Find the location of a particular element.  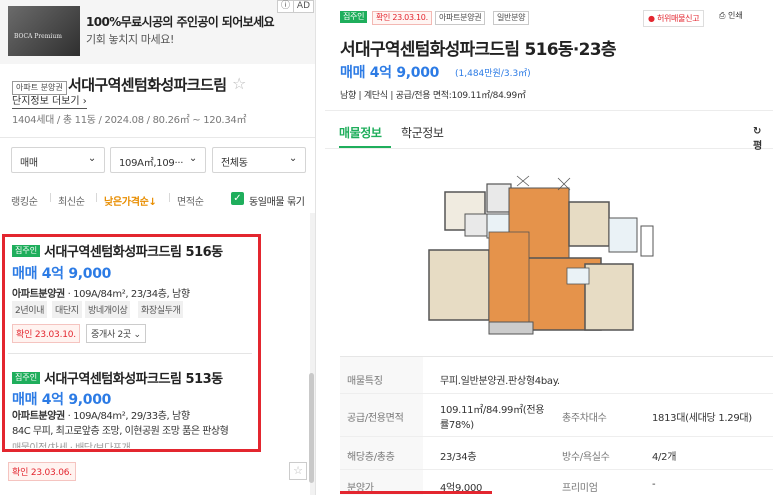

sort-latest: 최신순 is located at coordinates (71, 200).